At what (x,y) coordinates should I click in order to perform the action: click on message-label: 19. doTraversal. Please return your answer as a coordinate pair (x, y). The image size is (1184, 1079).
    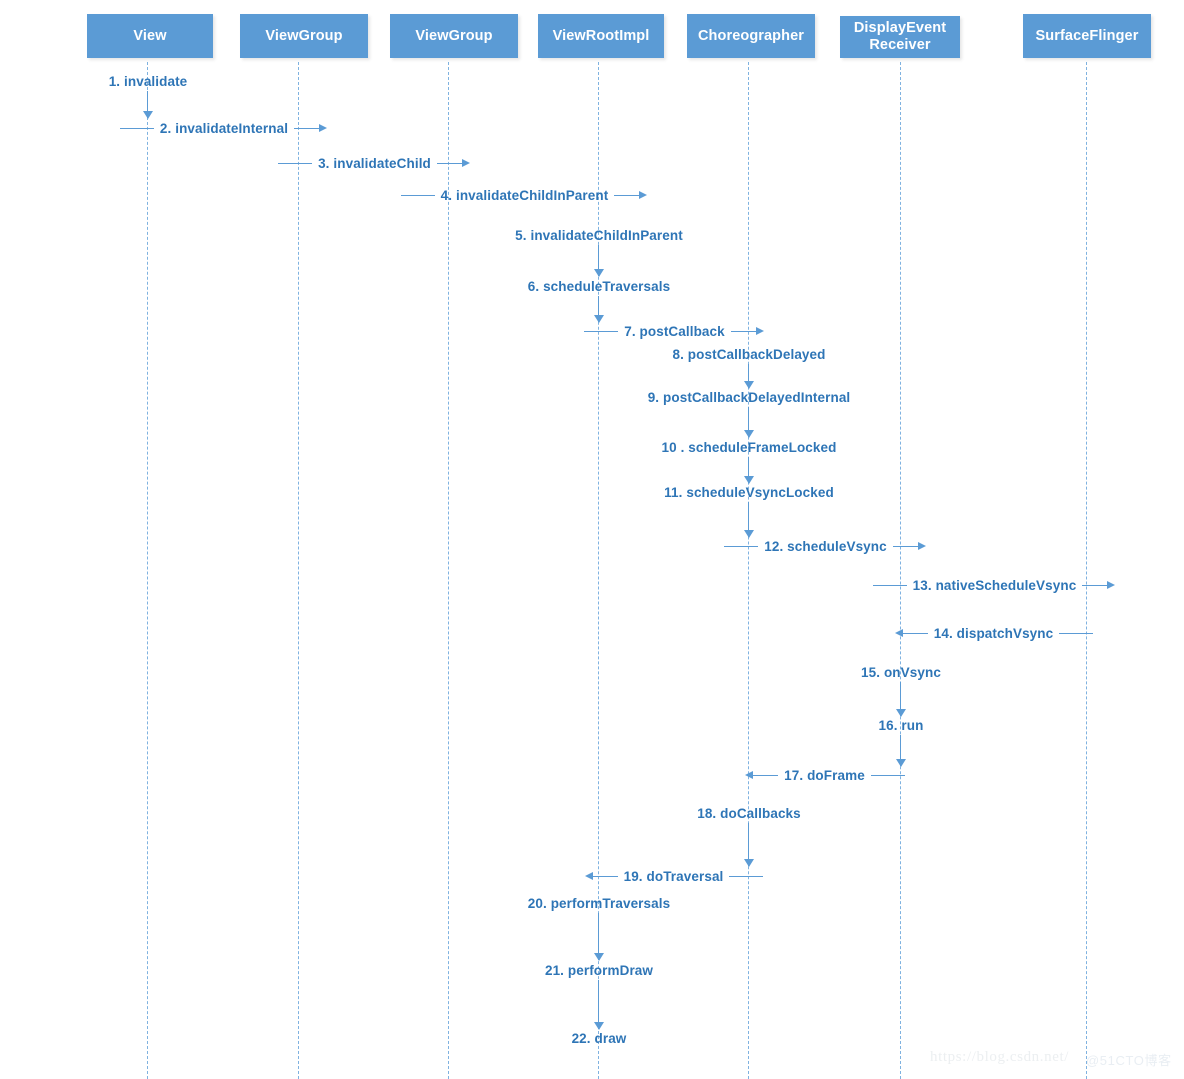
    Looking at the image, I should click on (673, 876).